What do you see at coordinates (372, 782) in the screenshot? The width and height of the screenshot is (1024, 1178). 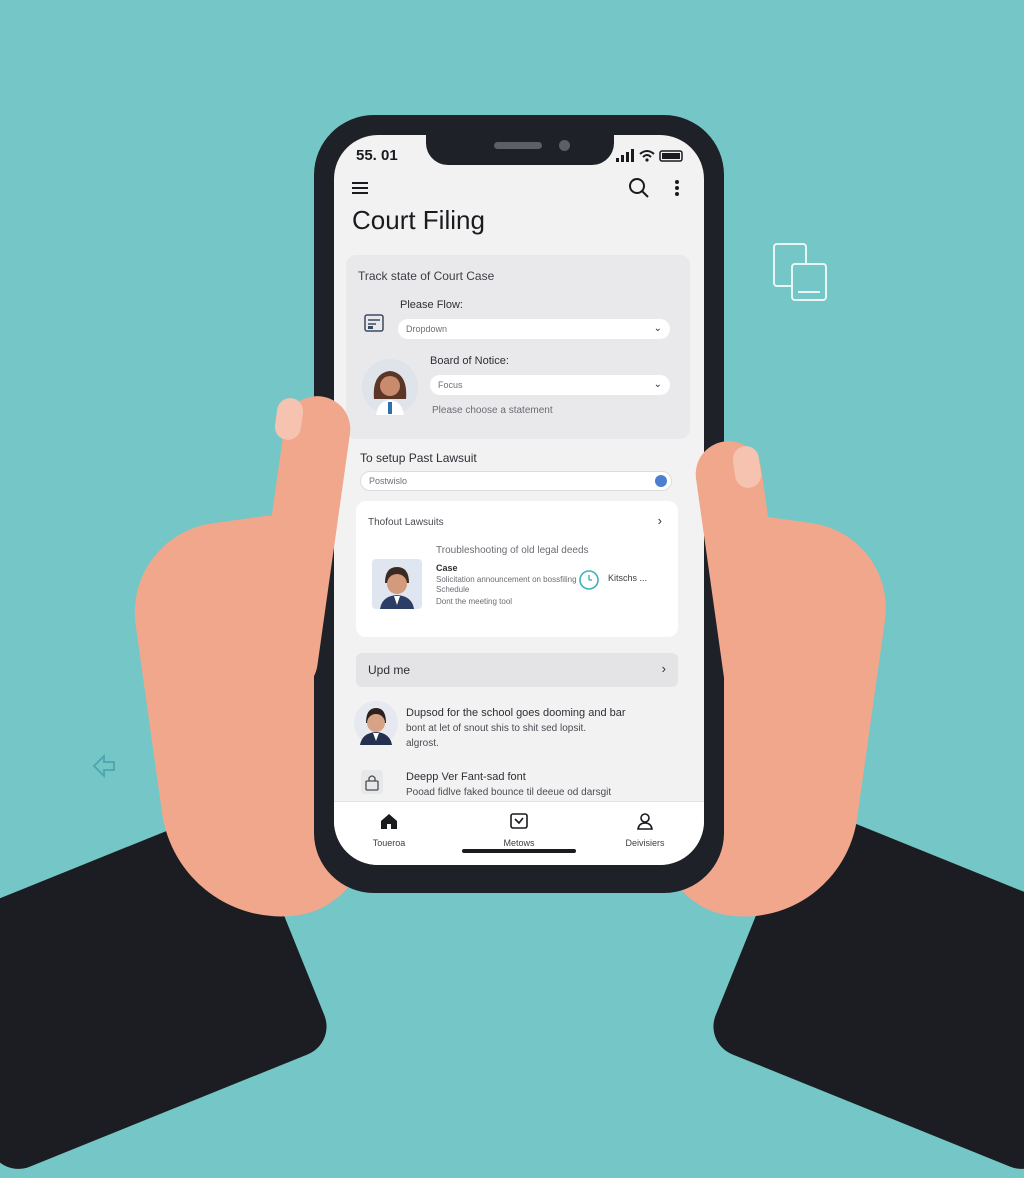 I see `lock-doc-icon` at bounding box center [372, 782].